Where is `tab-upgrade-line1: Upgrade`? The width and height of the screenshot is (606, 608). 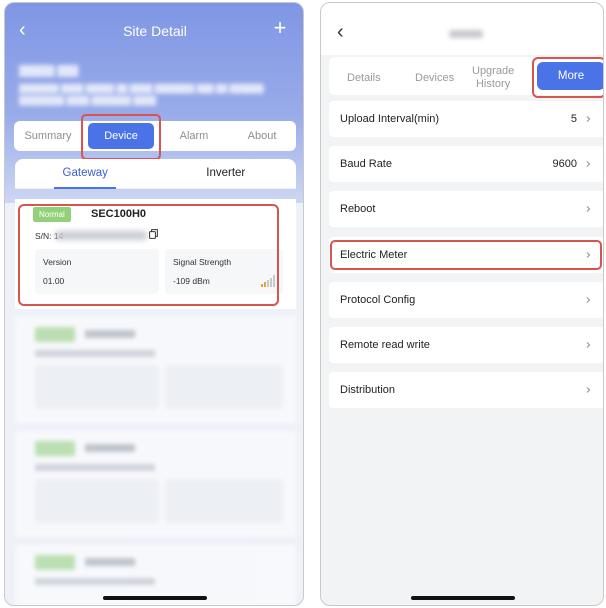
tab-upgrade-line1: Upgrade is located at coordinates (493, 71).